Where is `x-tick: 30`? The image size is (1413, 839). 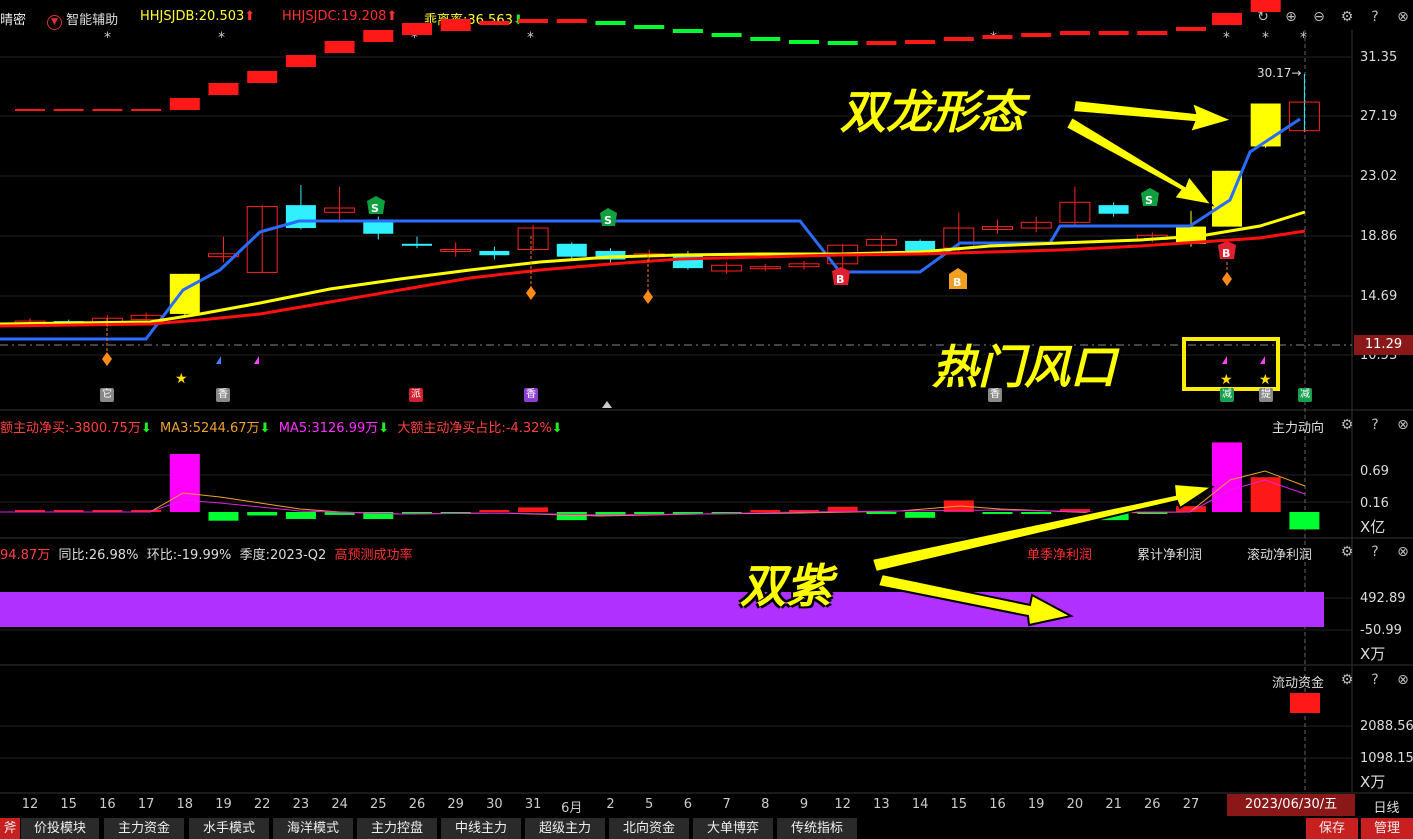
x-tick: 30 is located at coordinates (494, 804).